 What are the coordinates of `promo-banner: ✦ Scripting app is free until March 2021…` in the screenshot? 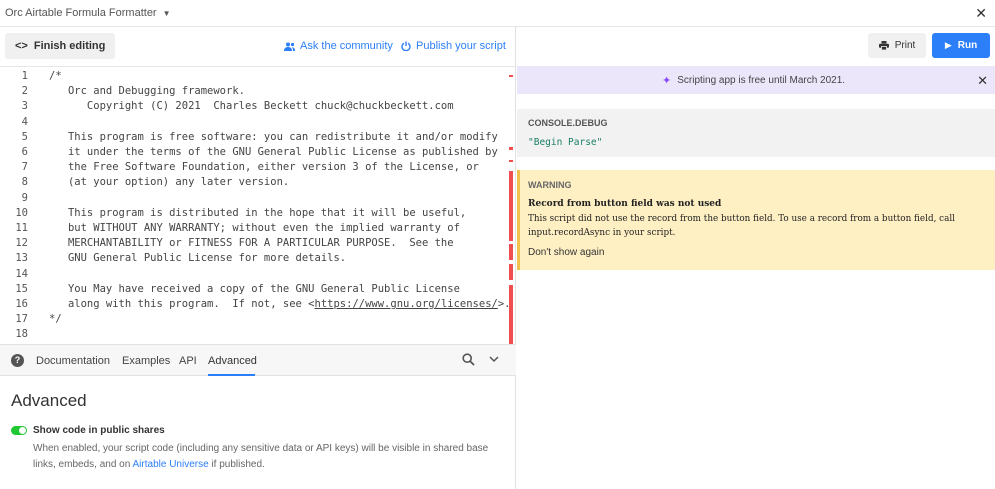 It's located at (756, 80).